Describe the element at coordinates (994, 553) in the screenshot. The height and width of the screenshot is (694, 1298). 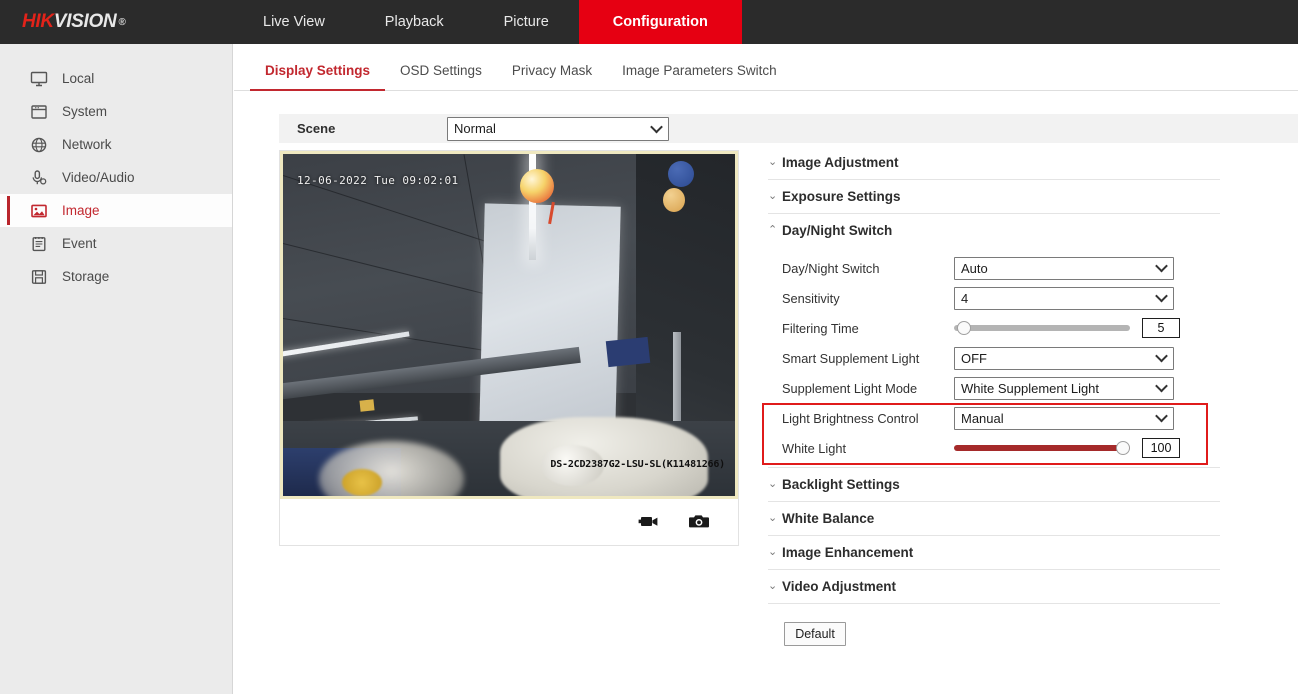
I see `section-image-enhancement: ⌄ Image Enhancement` at that location.